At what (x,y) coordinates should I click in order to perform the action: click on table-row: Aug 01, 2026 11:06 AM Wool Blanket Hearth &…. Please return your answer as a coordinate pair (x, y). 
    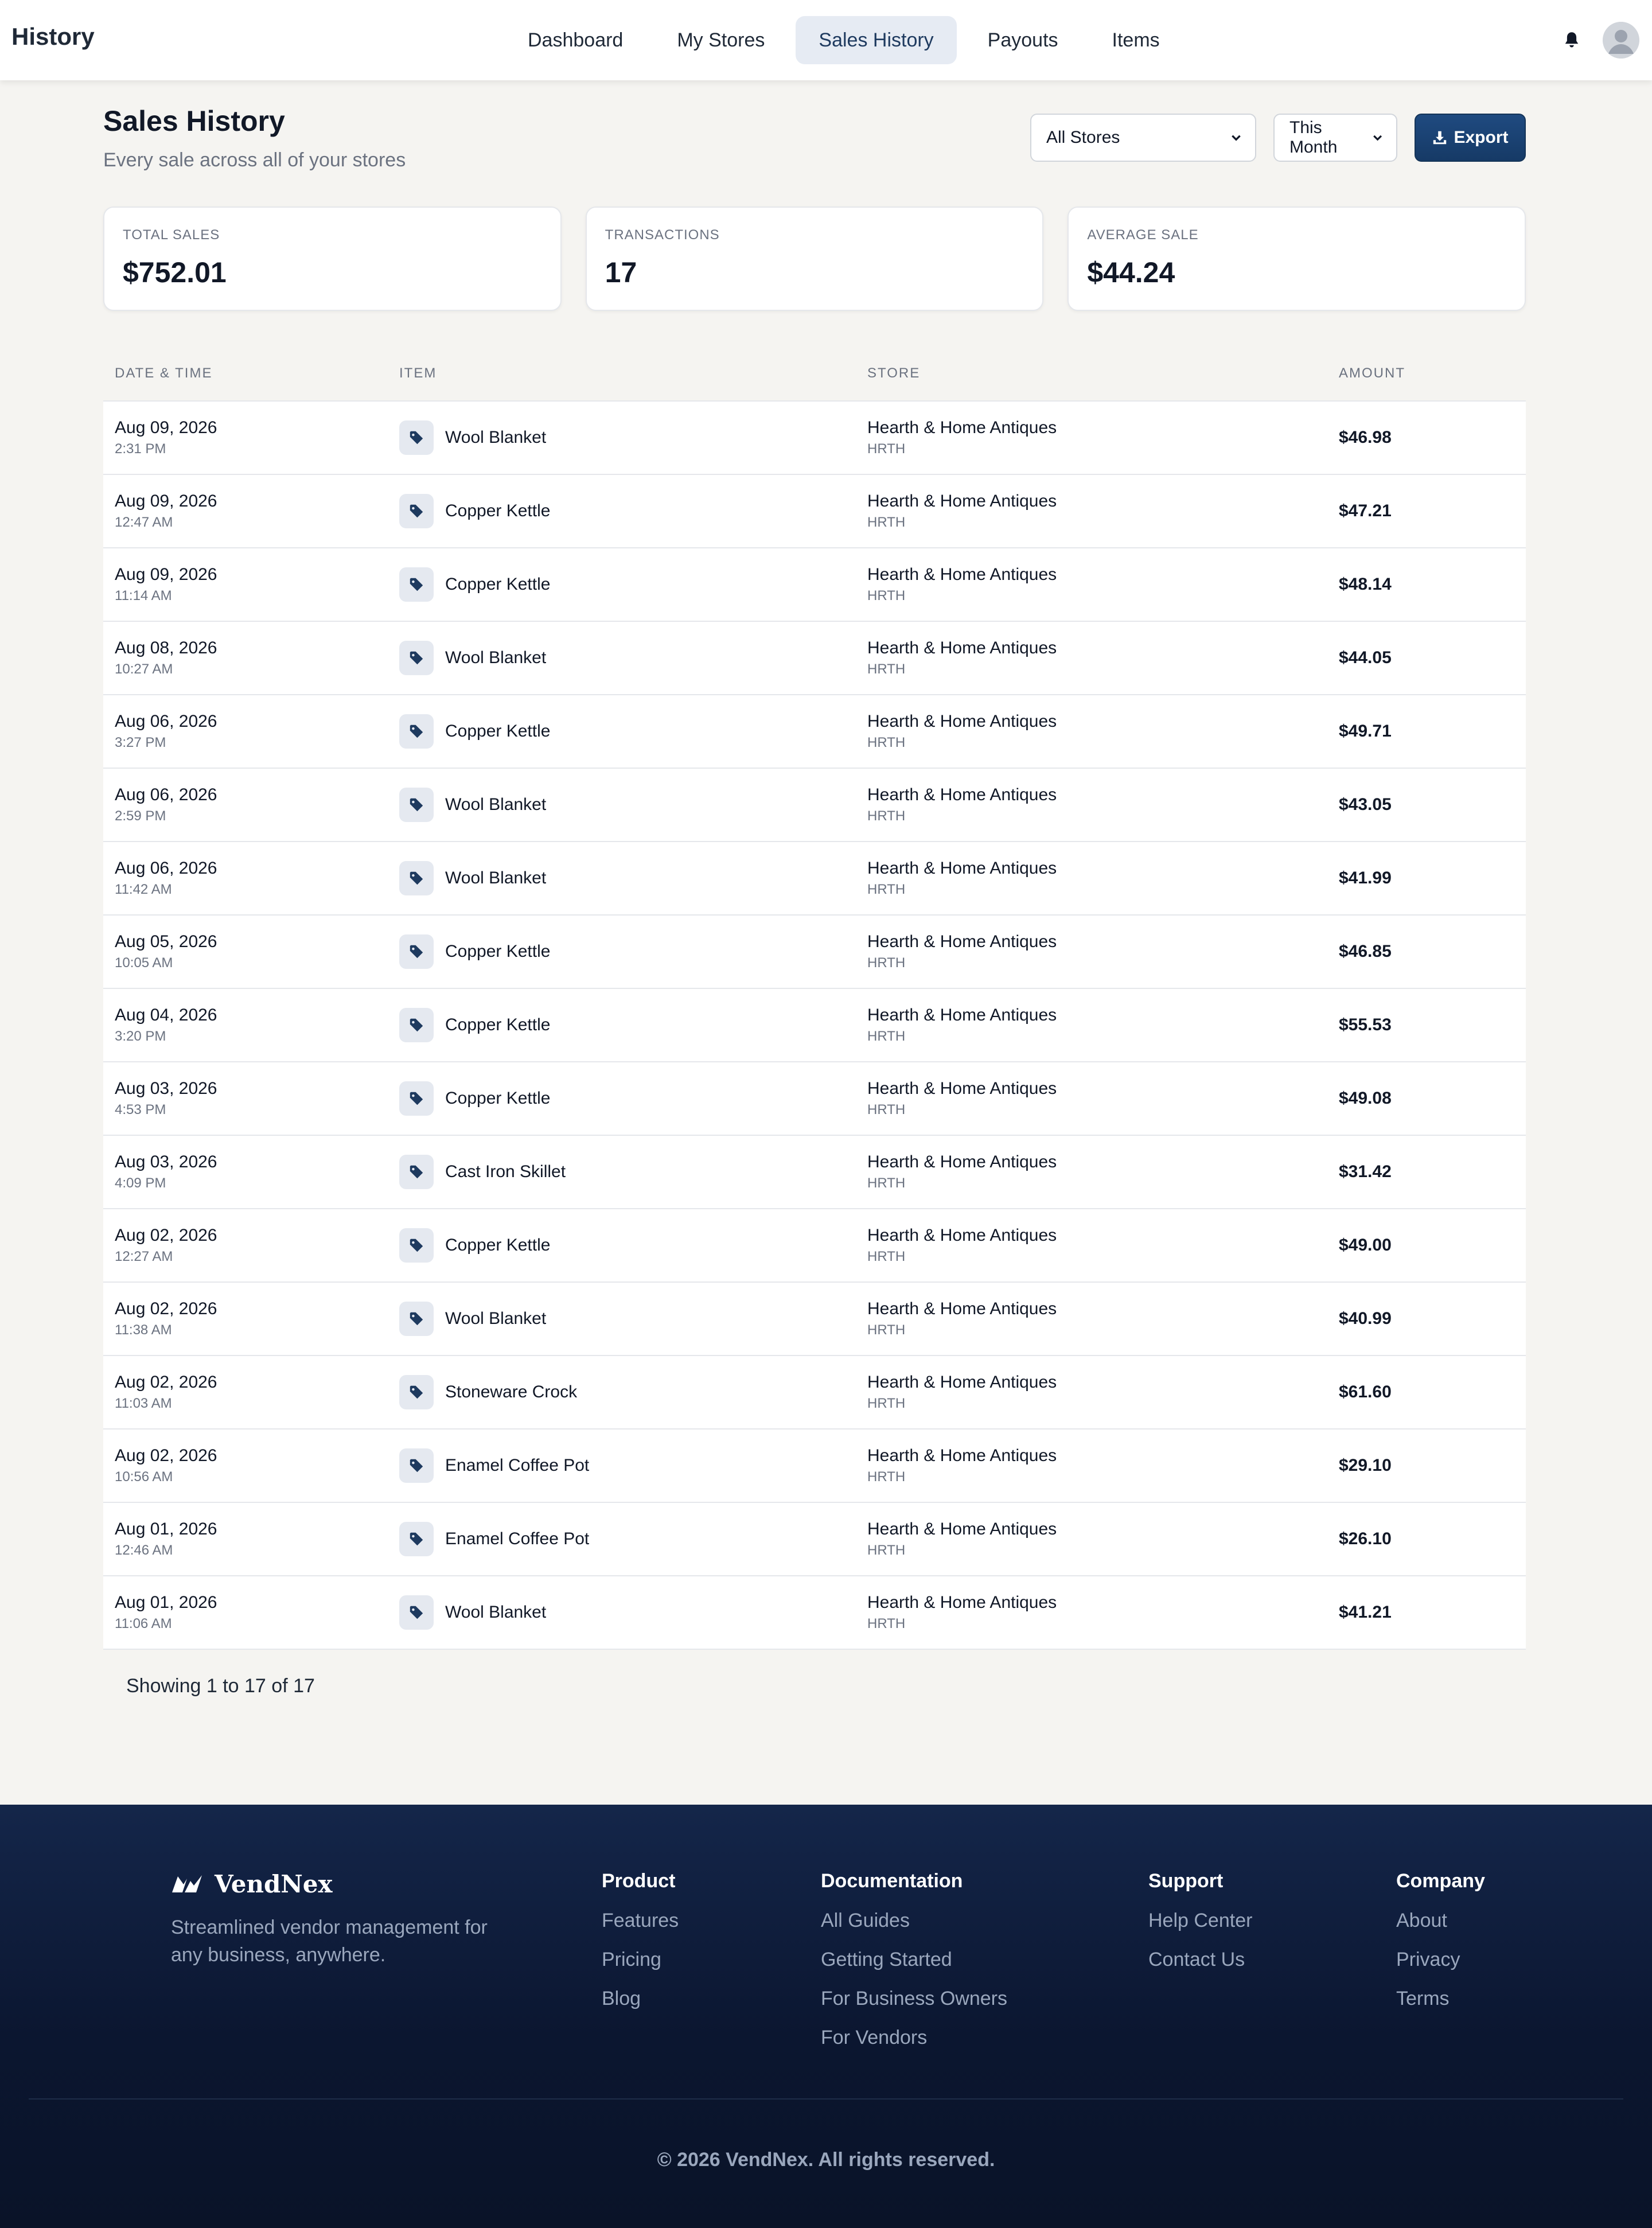
    Looking at the image, I should click on (814, 1613).